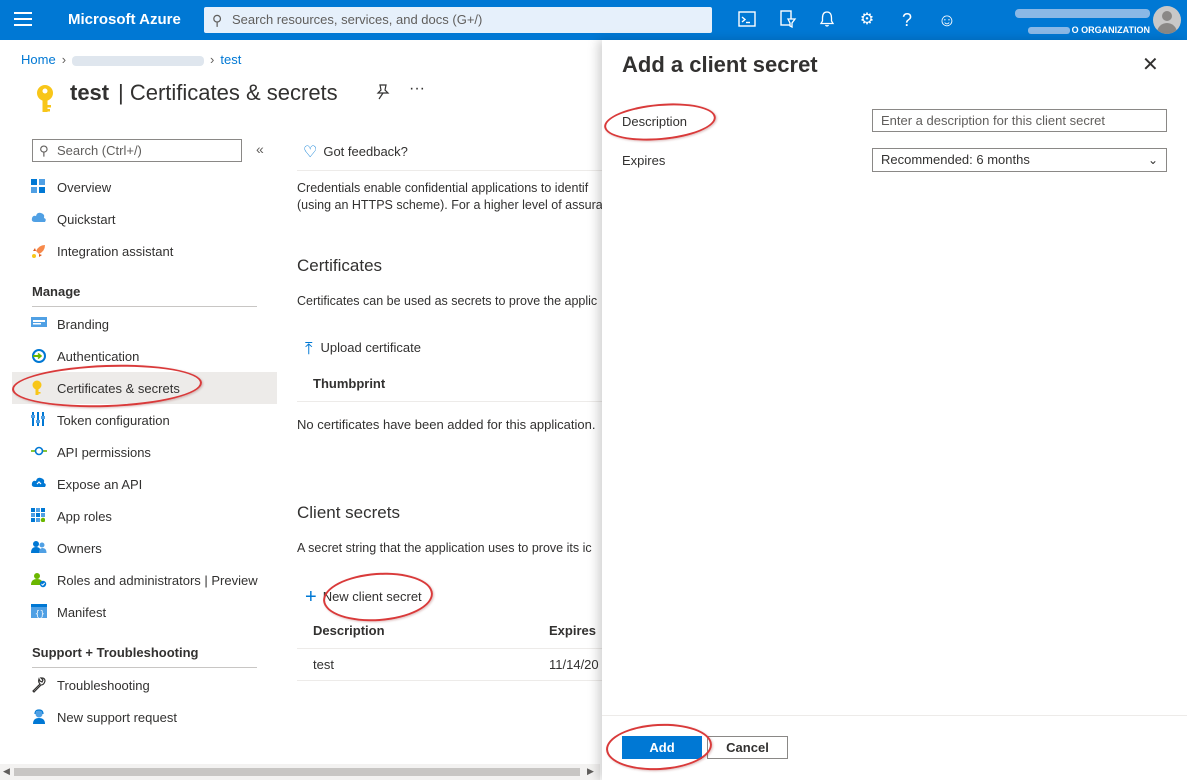 The image size is (1187, 780). Describe the element at coordinates (340, 265) in the screenshot. I see `certificates-heading: Certificates` at that location.